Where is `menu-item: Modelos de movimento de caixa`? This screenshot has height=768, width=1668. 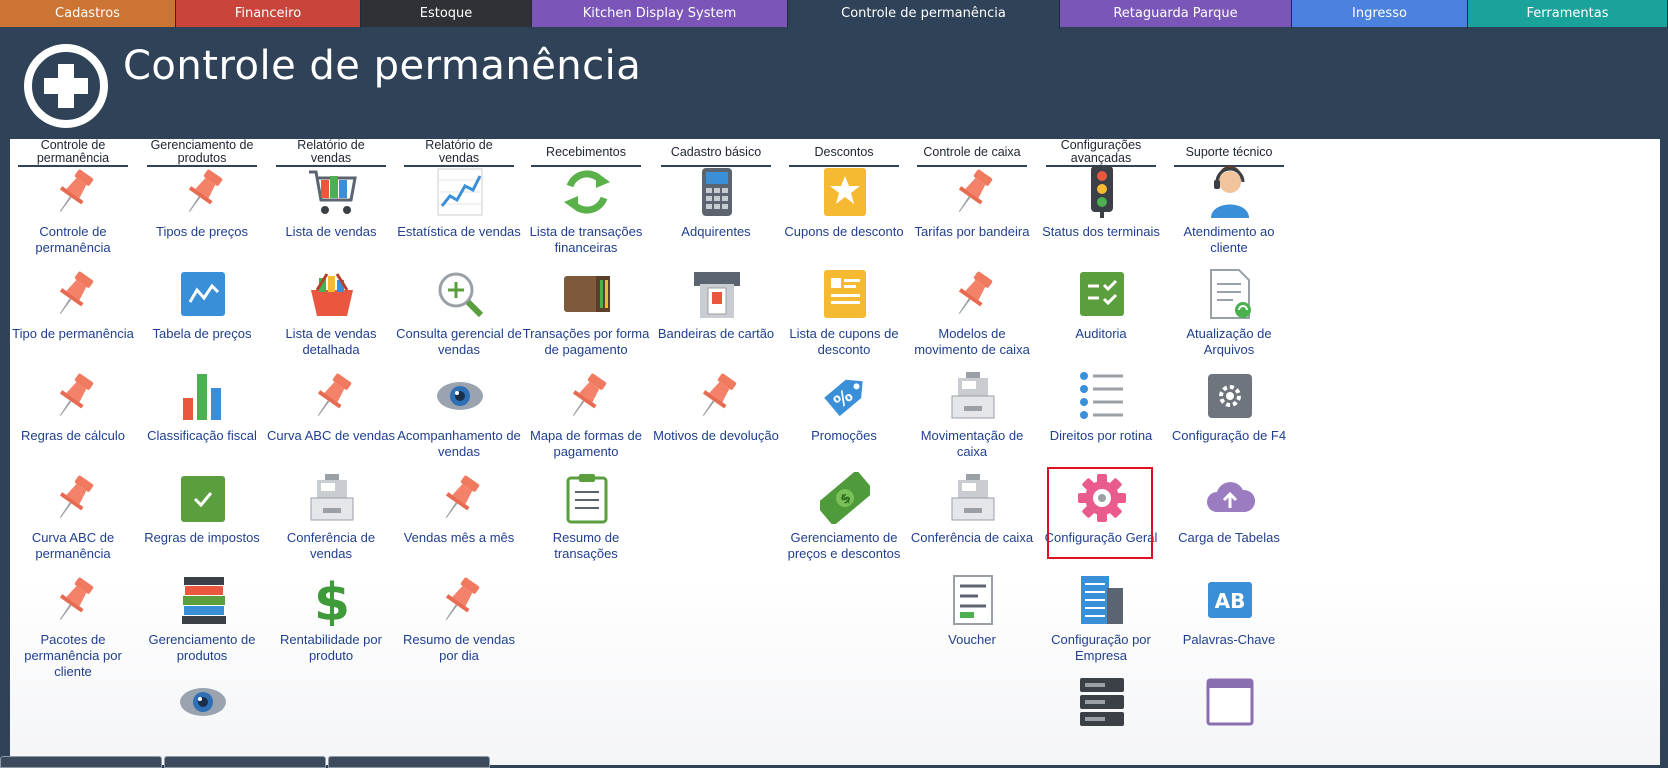 menu-item: Modelos de movimento de caixa is located at coordinates (972, 318).